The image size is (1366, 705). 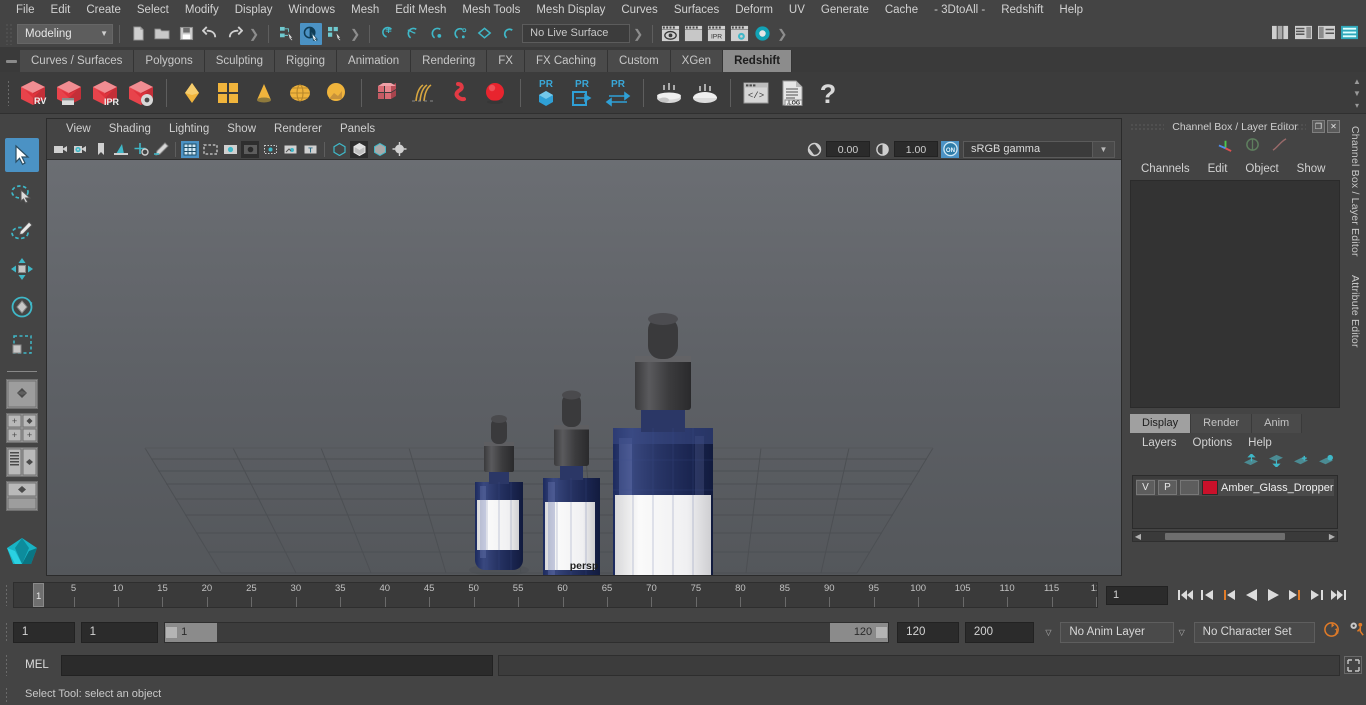 What do you see at coordinates (1304, 33) in the screenshot?
I see `show-hide-attribute-editor-icon` at bounding box center [1304, 33].